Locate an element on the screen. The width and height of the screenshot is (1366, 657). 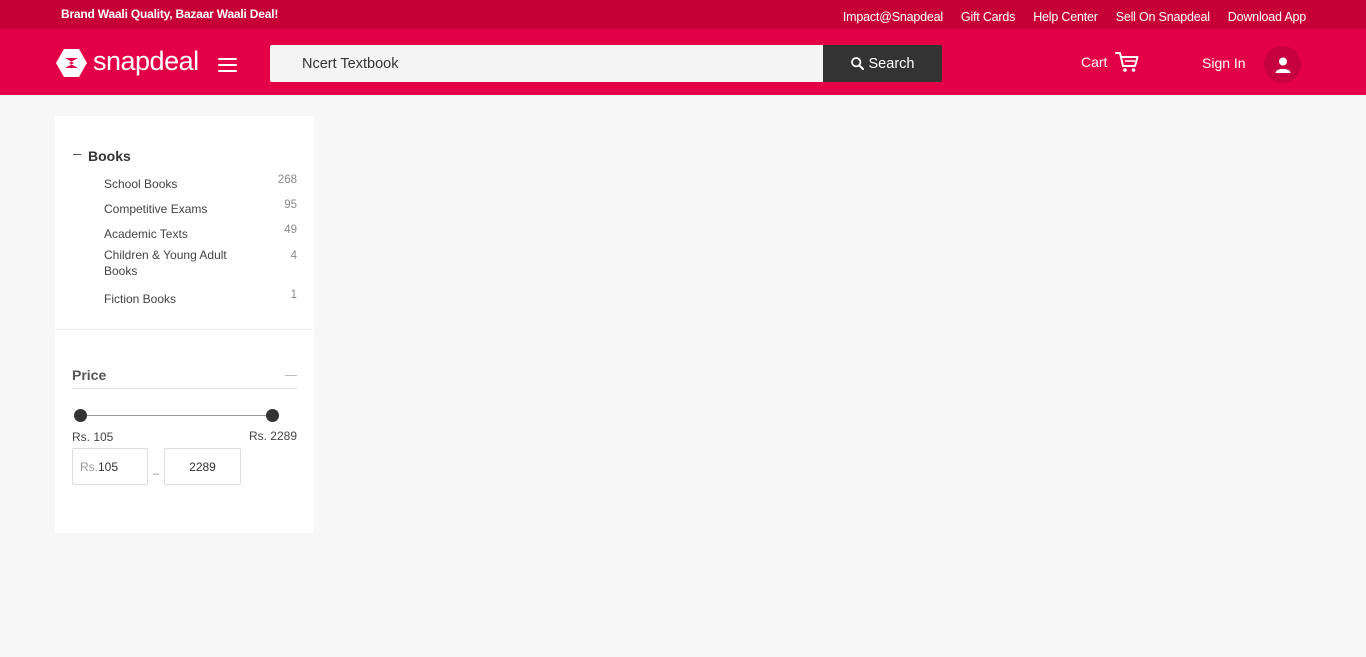
category-item-children-young-adult: Children & Young Adult Books 4 is located at coordinates (200, 263).